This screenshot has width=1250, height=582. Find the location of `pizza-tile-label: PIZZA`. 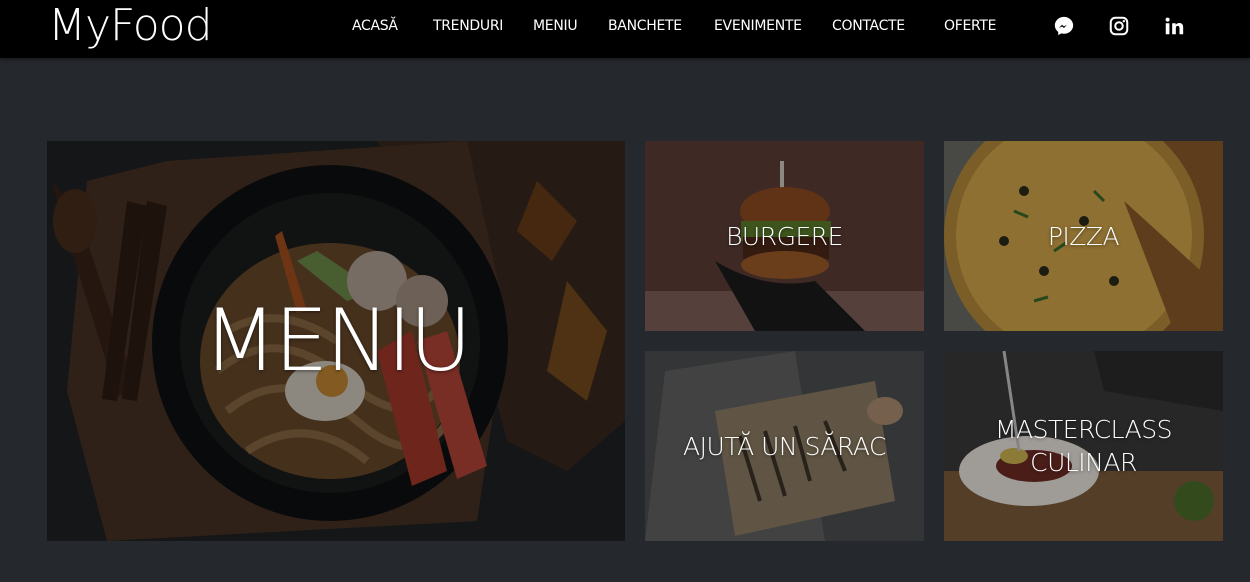

pizza-tile-label: PIZZA is located at coordinates (1083, 236).